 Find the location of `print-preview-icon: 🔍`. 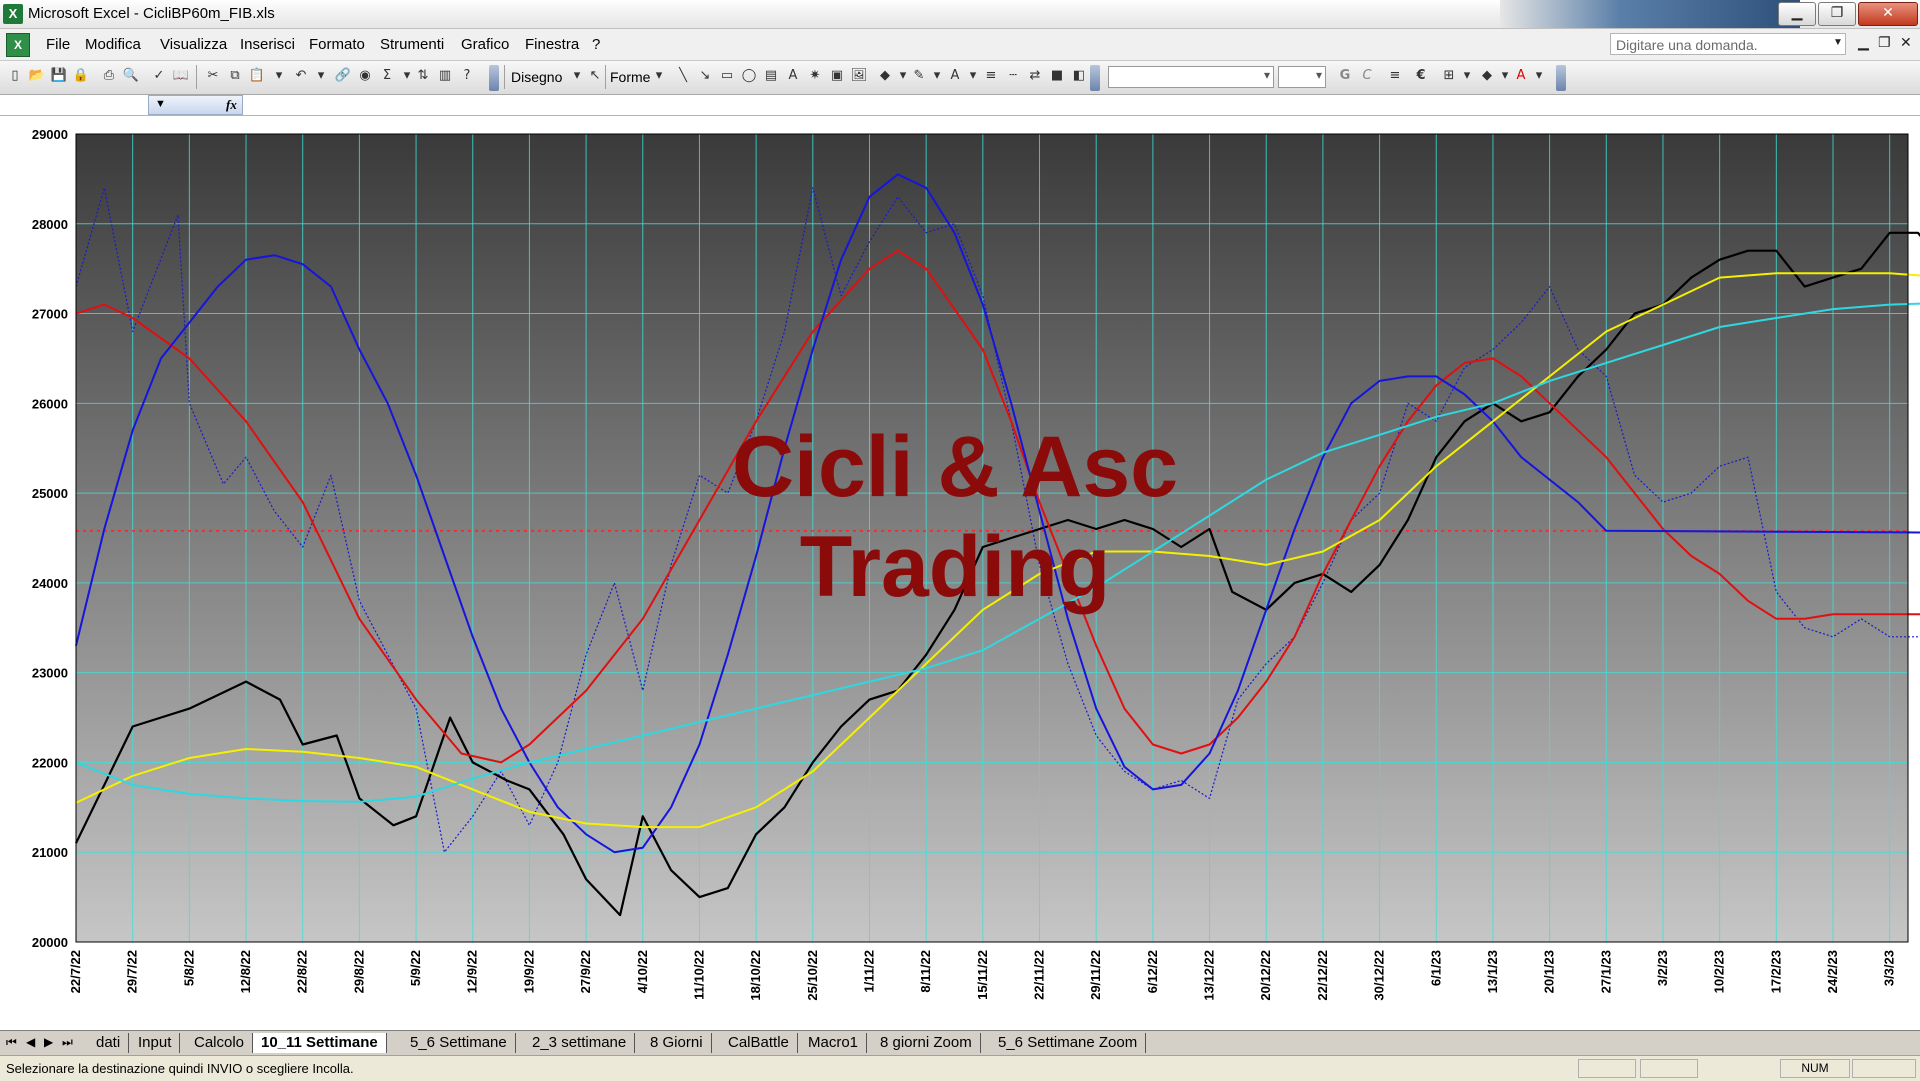

print-preview-icon: 🔍 is located at coordinates (131, 76).